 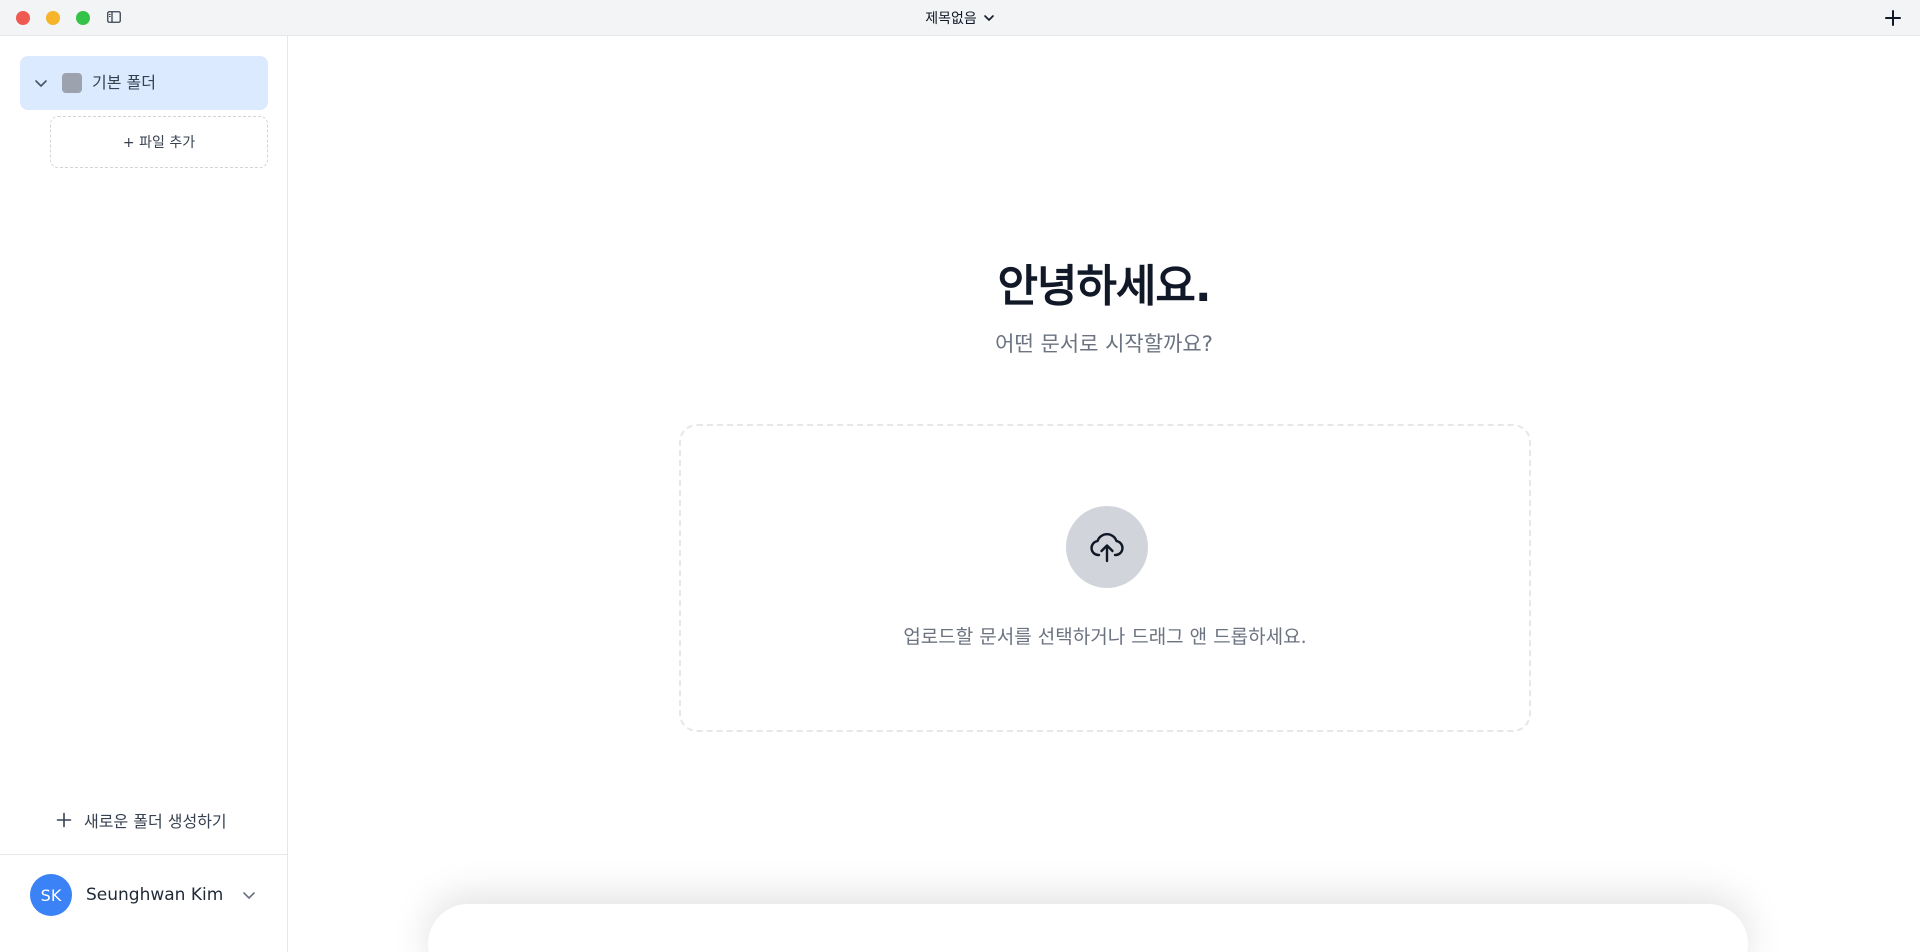 What do you see at coordinates (64, 820) in the screenshot?
I see `plus-icon` at bounding box center [64, 820].